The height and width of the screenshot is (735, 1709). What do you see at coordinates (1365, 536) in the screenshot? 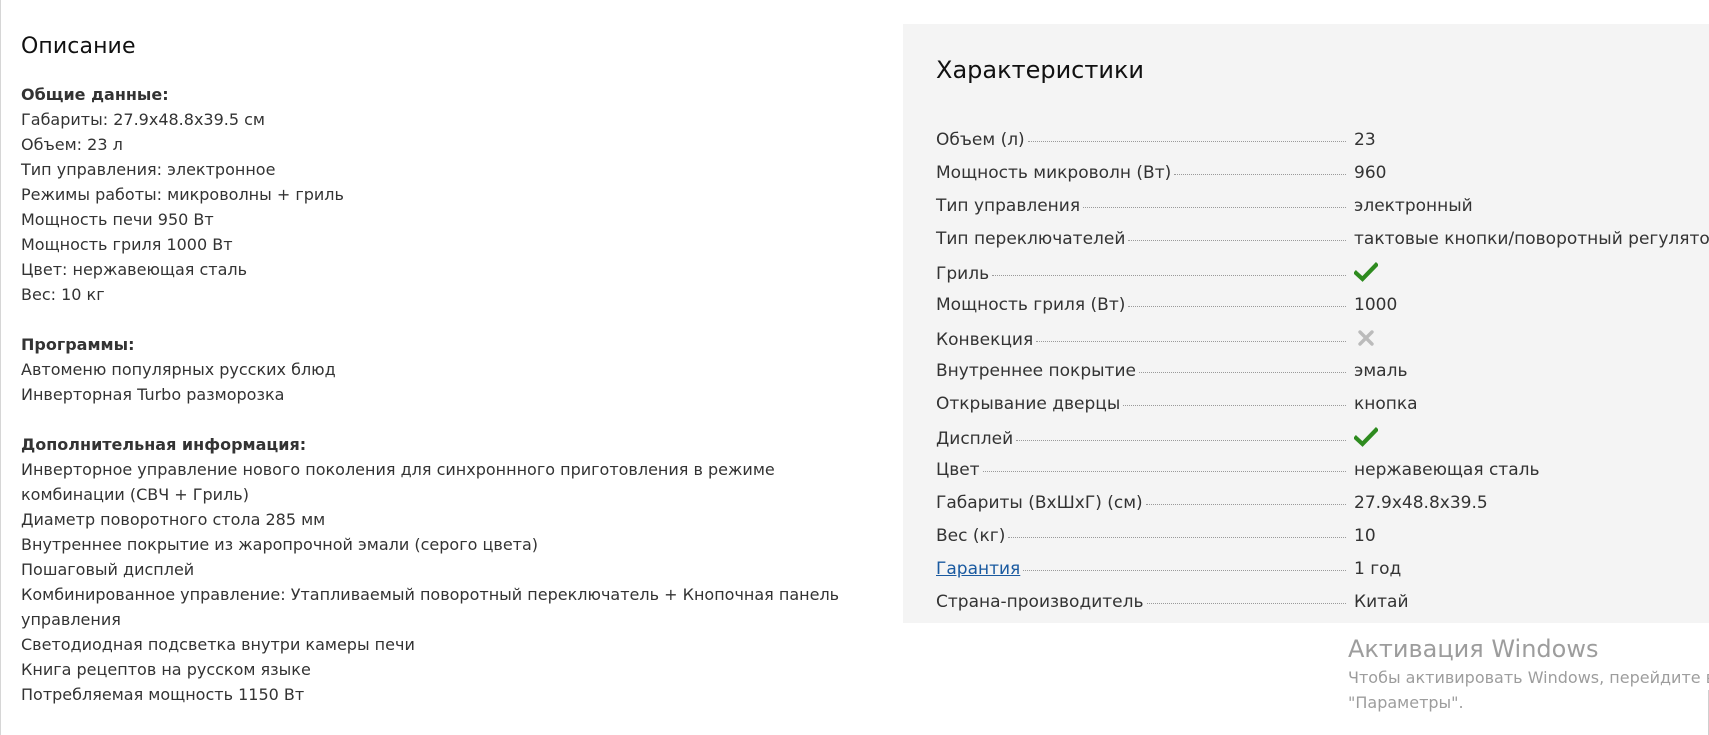
I see `spec-value: 10` at bounding box center [1365, 536].